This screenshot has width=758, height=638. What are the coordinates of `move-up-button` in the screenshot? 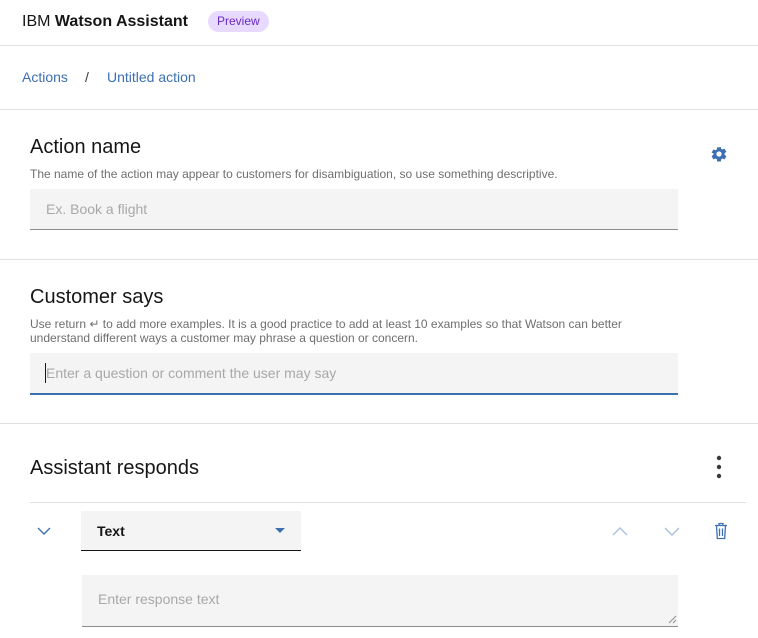 It's located at (620, 531).